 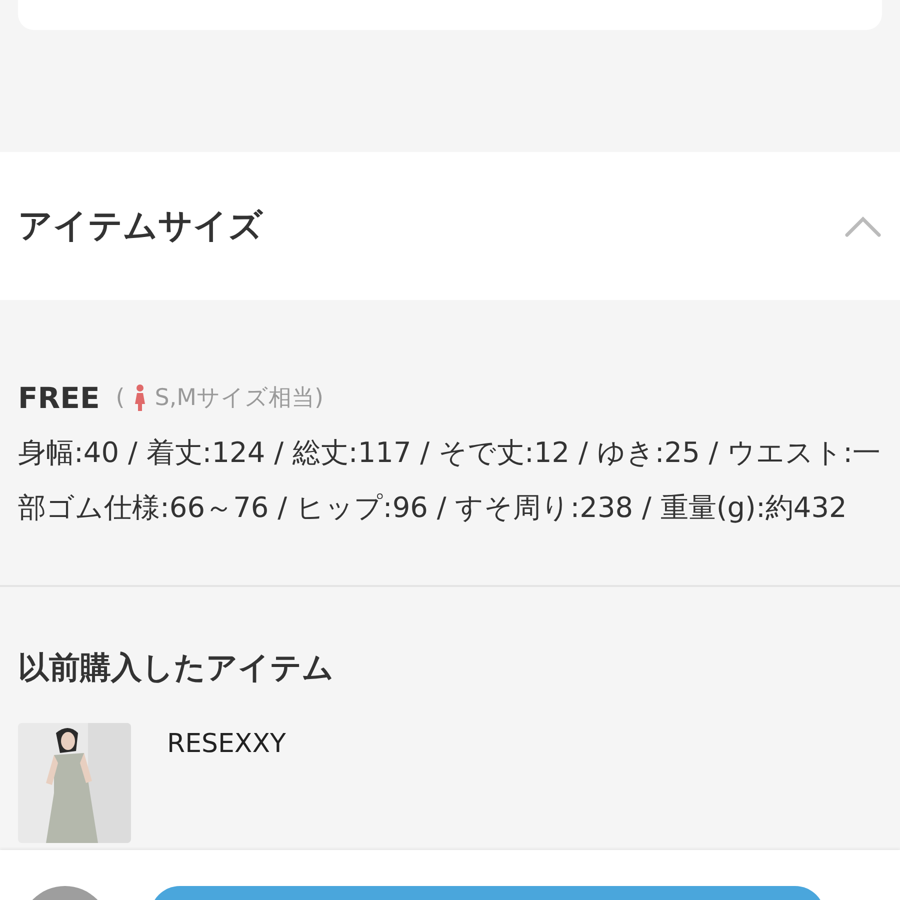 What do you see at coordinates (120, 398) in the screenshot?
I see `parenthesis: (` at bounding box center [120, 398].